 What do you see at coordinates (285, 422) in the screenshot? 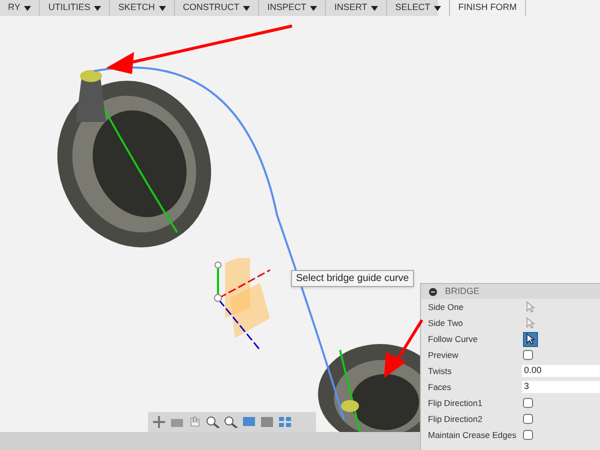
I see `grid-icon` at bounding box center [285, 422].